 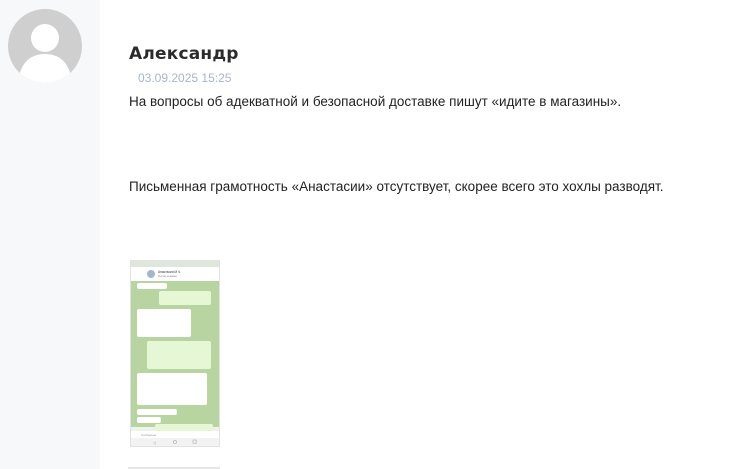 What do you see at coordinates (167, 276) in the screenshot?
I see `chat-contact-status: был(а) недавно` at bounding box center [167, 276].